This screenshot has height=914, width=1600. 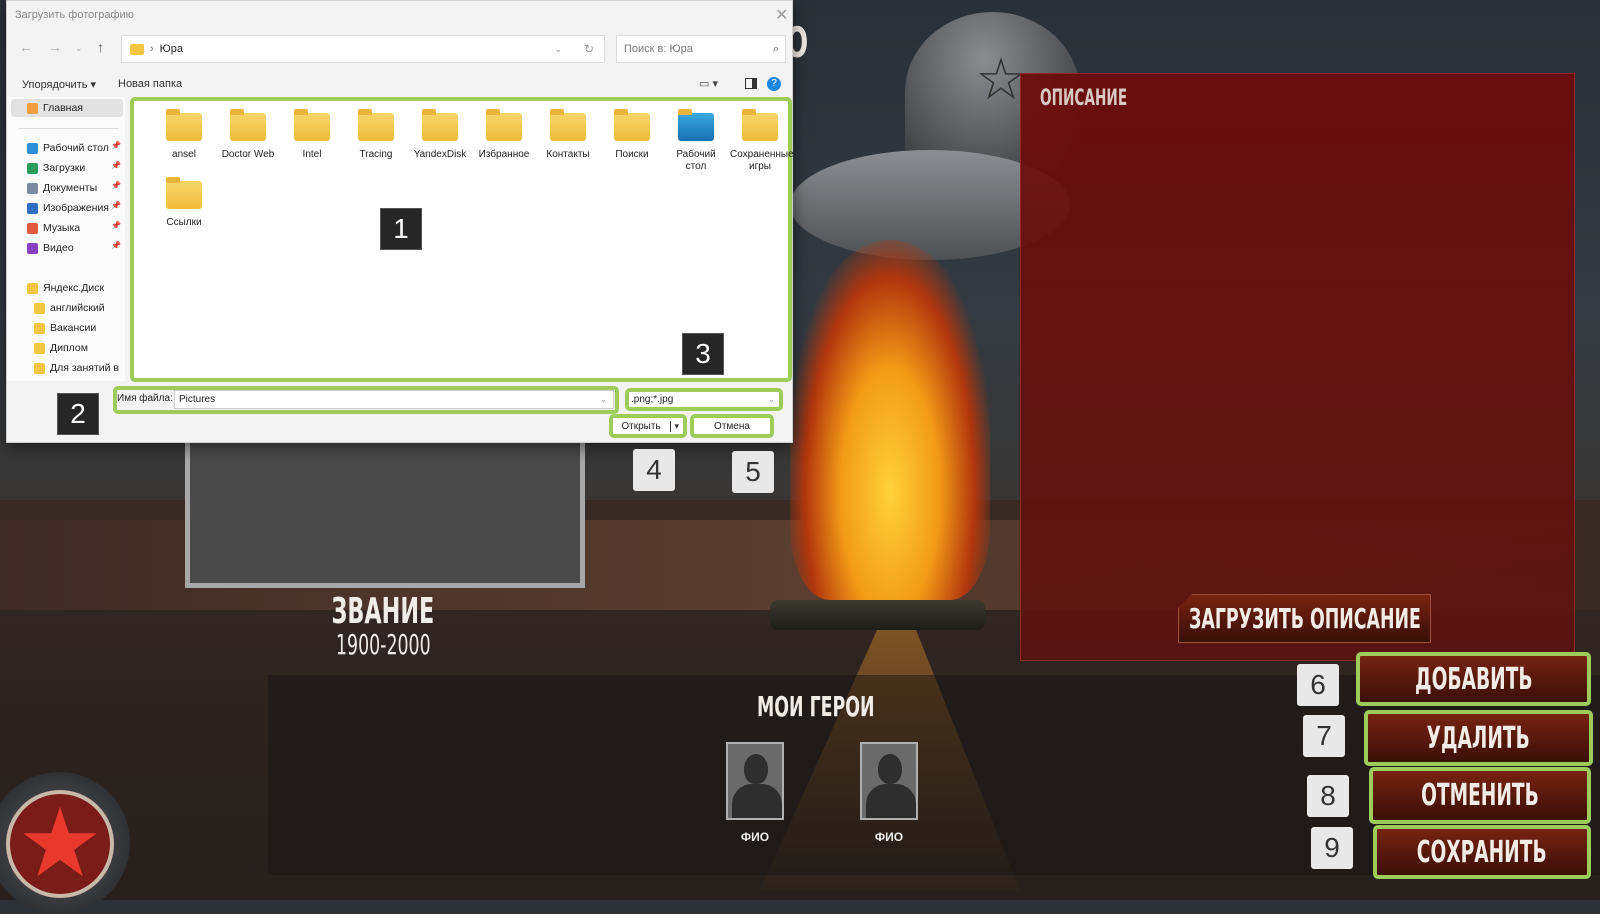 I want to click on preview-pane-icon, so click(x=751, y=83).